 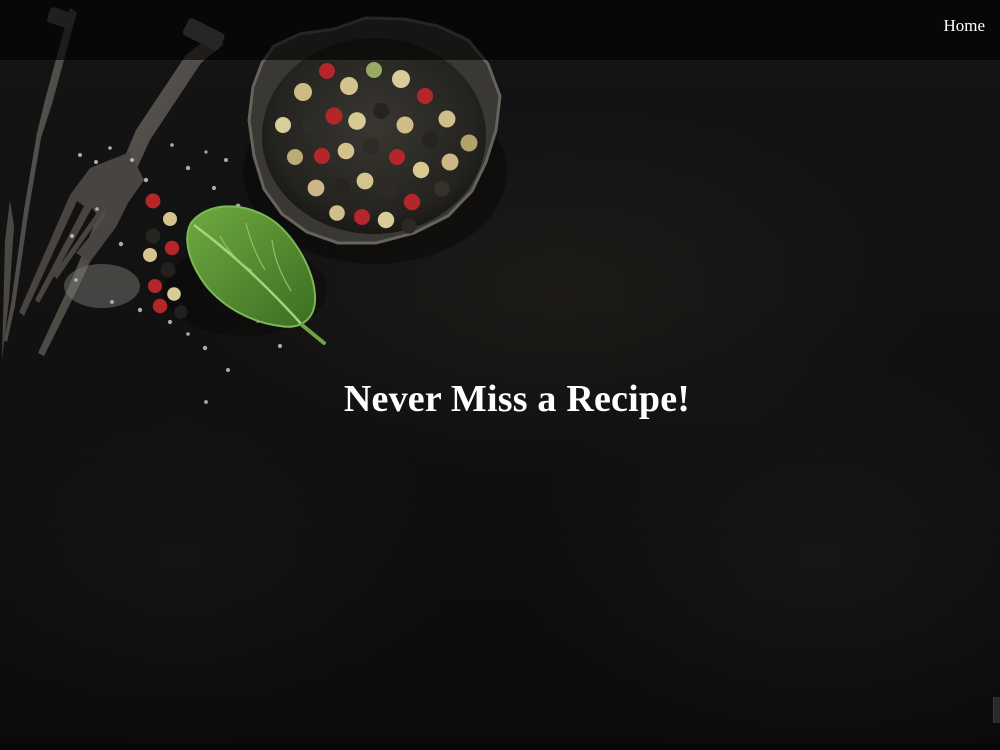 What do you see at coordinates (500, 747) in the screenshot?
I see `bottom-strip` at bounding box center [500, 747].